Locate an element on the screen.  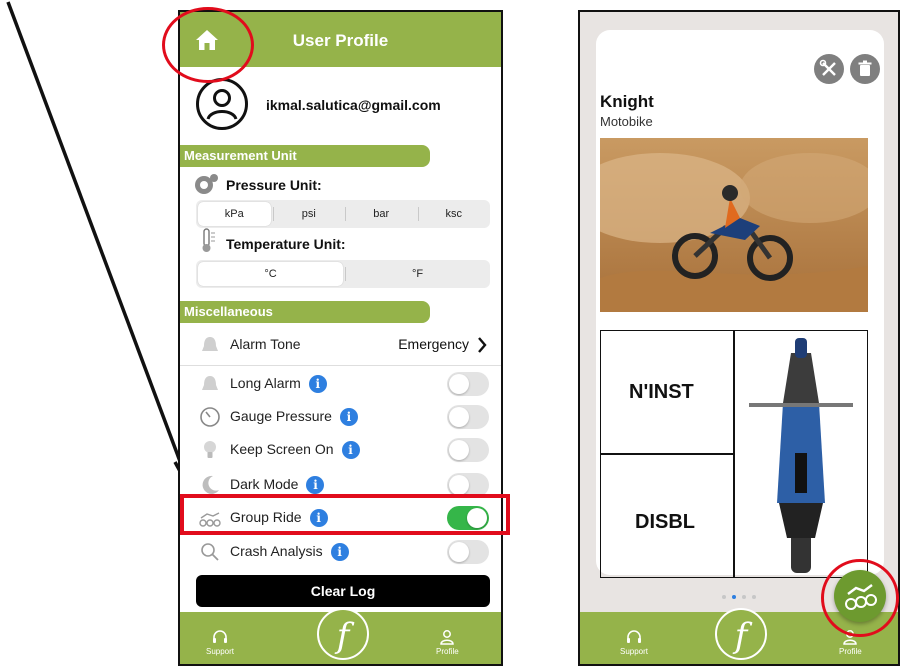
pressure-unit-selector: kPa psi bar ksc is located at coordinates (343, 214).